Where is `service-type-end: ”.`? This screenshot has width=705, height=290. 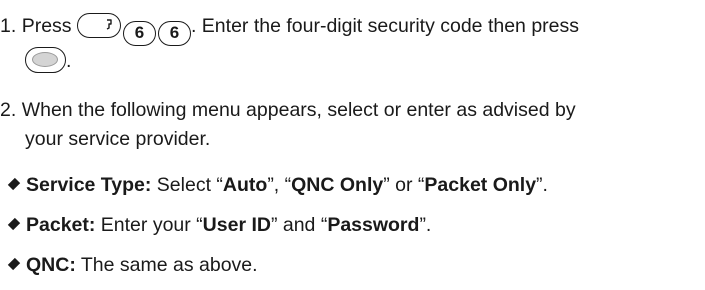
service-type-end: ”. is located at coordinates (542, 185).